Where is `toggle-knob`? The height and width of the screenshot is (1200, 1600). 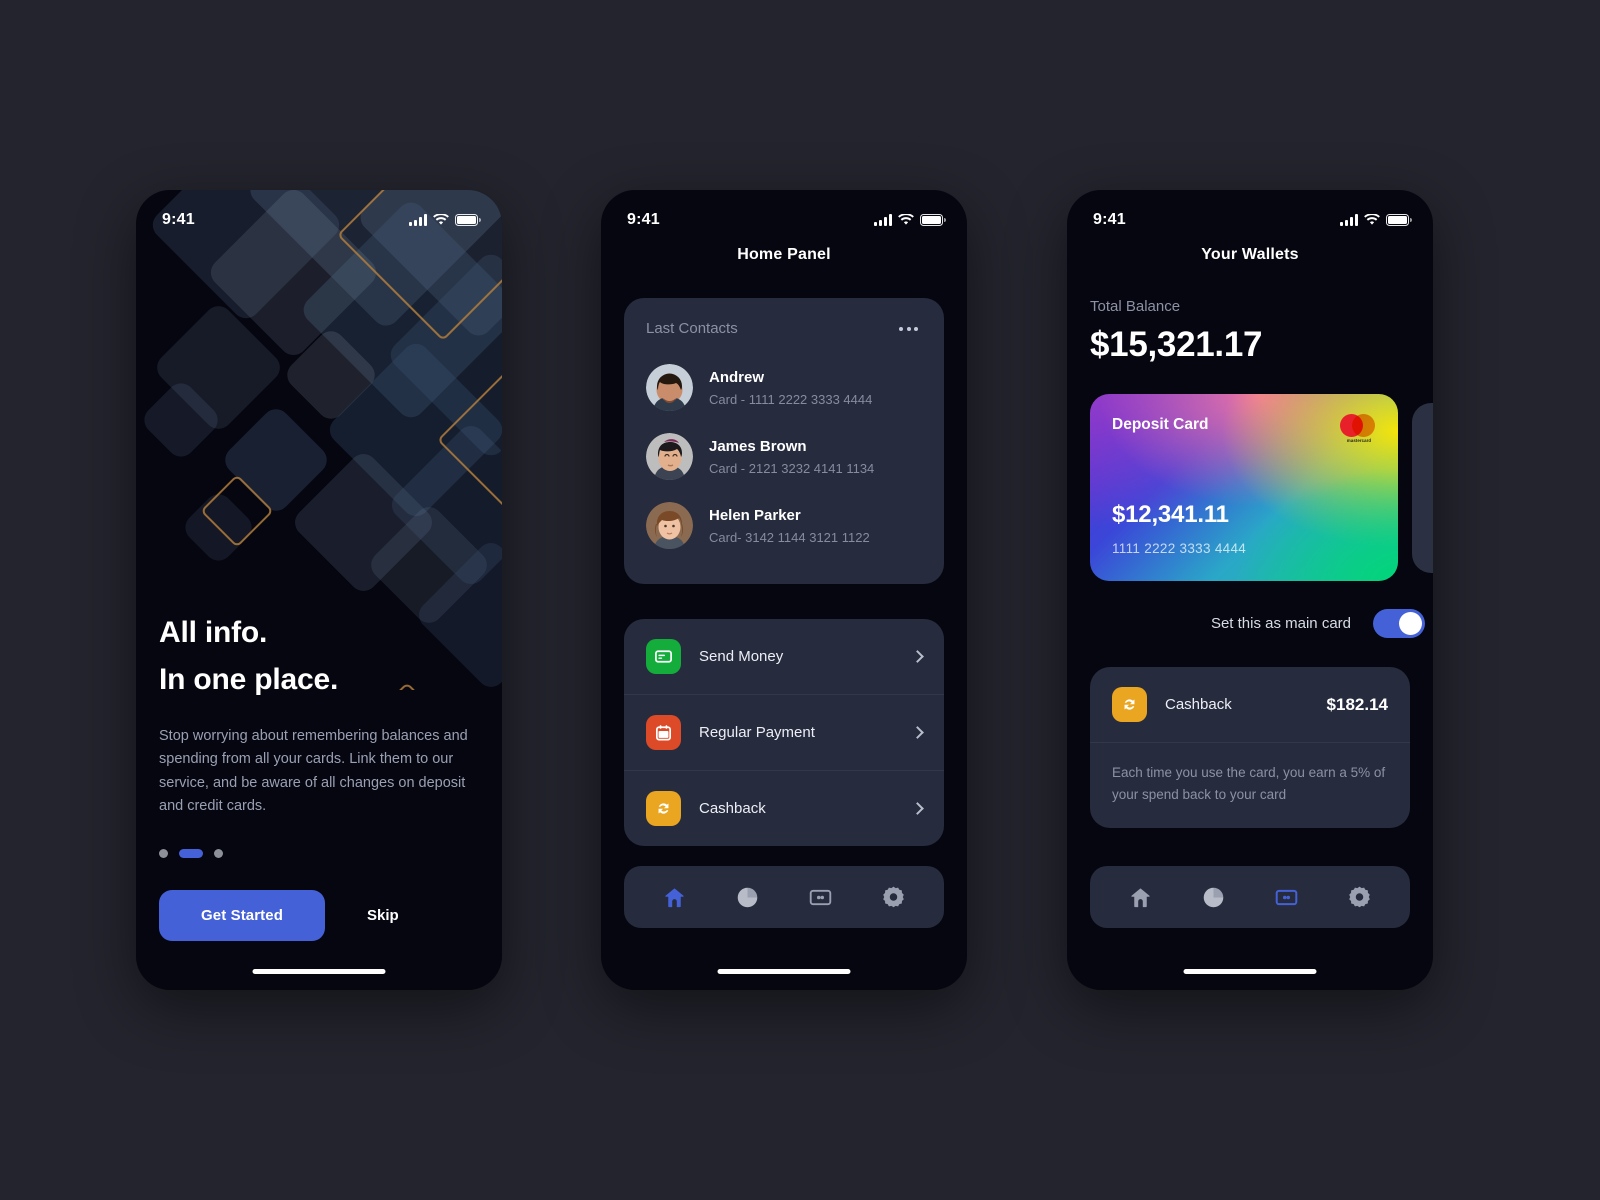
toggle-knob is located at coordinates (1410, 623).